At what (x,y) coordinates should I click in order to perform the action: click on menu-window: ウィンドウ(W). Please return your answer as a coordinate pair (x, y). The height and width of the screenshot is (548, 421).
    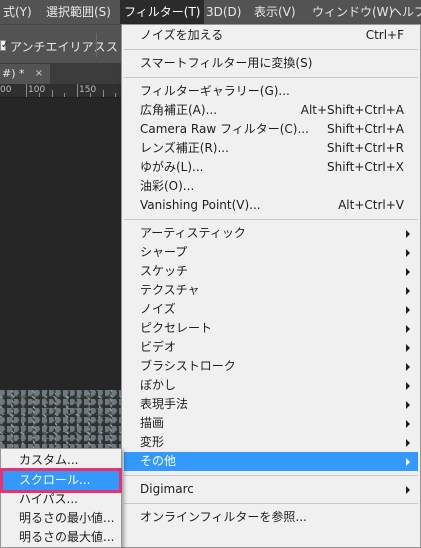
    Looking at the image, I should click on (352, 12).